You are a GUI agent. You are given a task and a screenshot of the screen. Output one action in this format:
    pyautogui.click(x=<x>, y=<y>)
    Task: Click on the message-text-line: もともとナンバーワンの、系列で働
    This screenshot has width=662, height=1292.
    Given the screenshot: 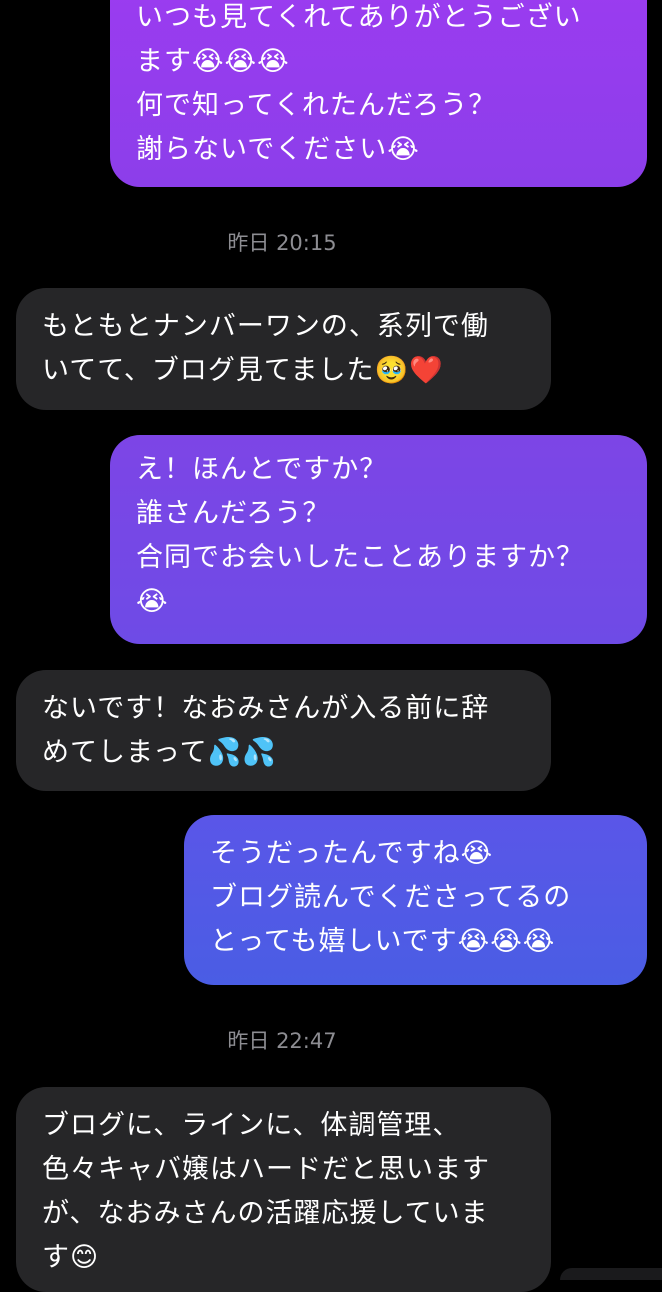 What is the action you would take?
    pyautogui.click(x=265, y=326)
    